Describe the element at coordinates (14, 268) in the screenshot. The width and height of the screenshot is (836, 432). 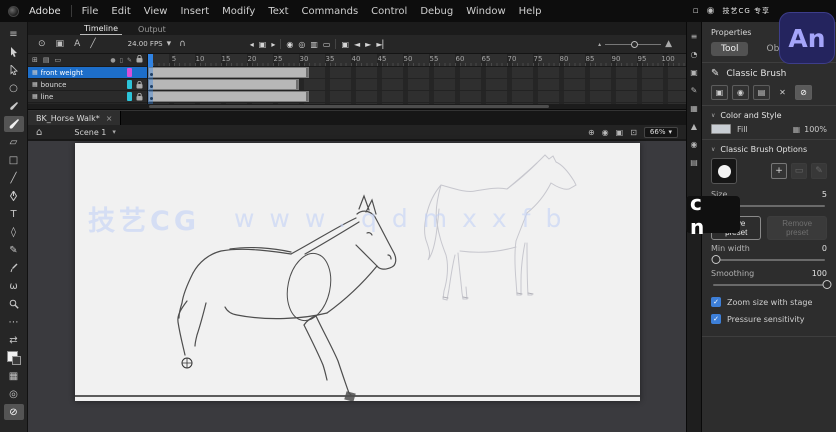
I see `eyedropper-tool` at that location.